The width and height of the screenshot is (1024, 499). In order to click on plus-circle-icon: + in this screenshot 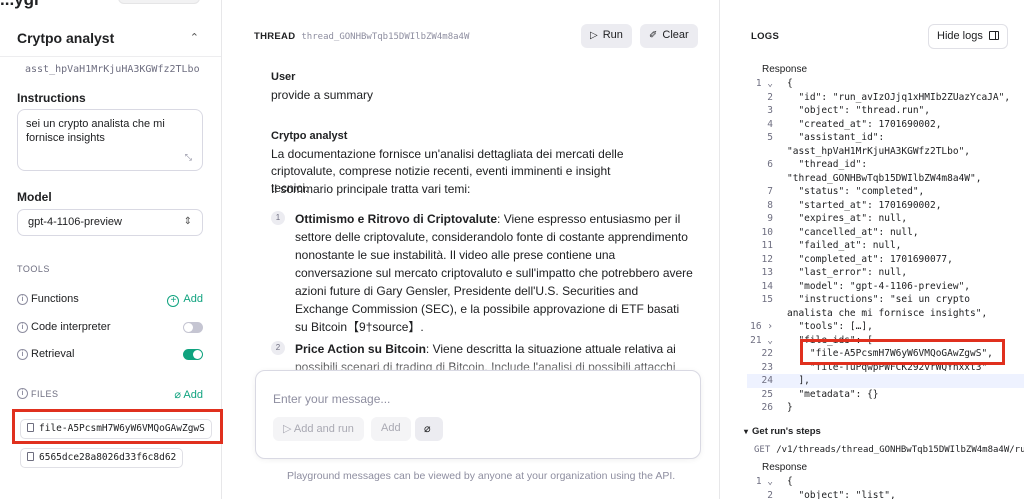, I will do `click(173, 301)`.